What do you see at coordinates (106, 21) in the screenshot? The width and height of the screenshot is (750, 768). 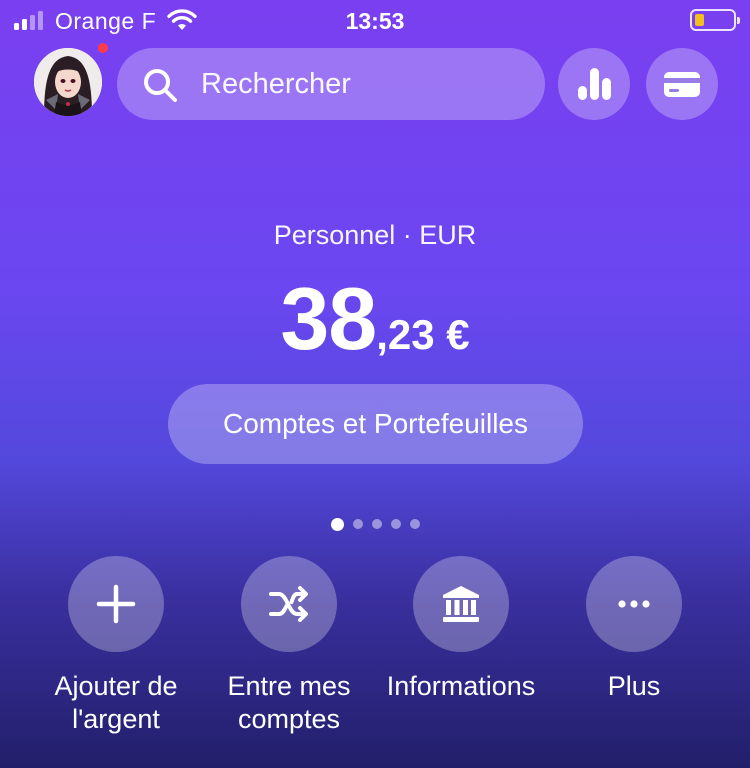 I see `carrier-name: Orange F` at bounding box center [106, 21].